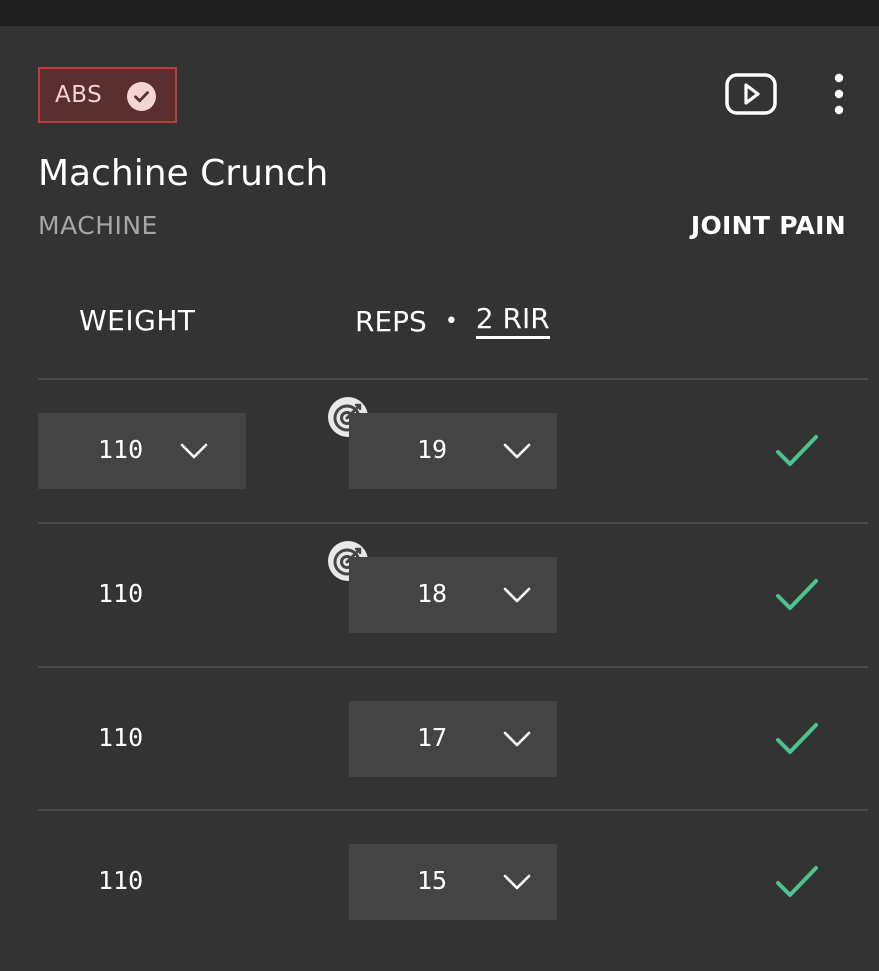  Describe the element at coordinates (432, 449) in the screenshot. I see `reps-value: 19` at that location.